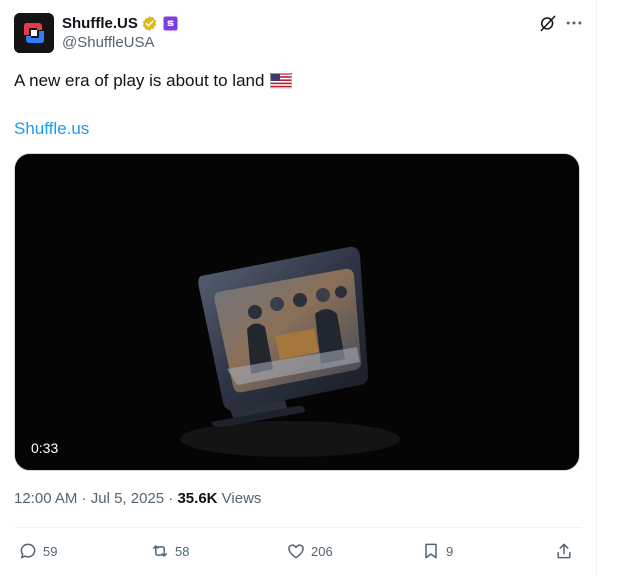 The width and height of the screenshot is (617, 576). I want to click on repost-count: 58, so click(182, 551).